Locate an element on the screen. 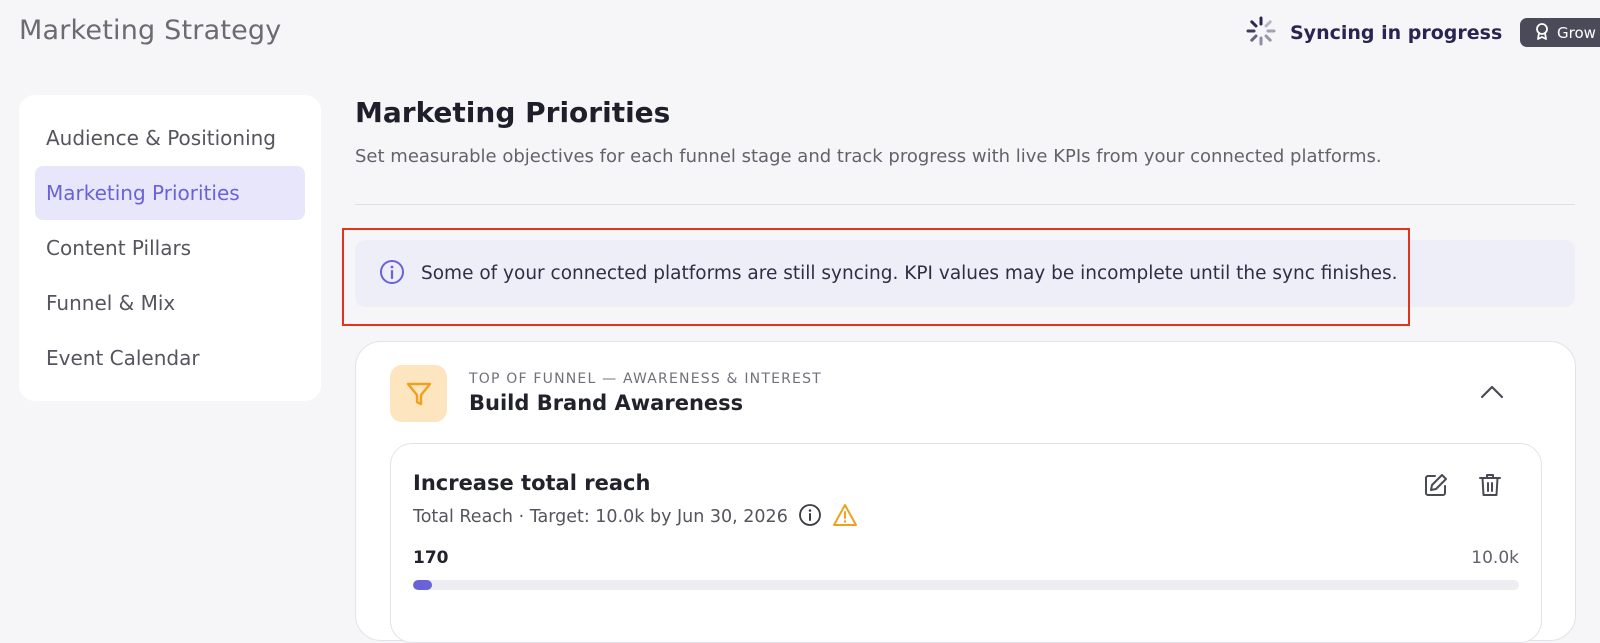 Image resolution: width=1600 pixels, height=643 pixels. progress-bar-fill is located at coordinates (422, 585).